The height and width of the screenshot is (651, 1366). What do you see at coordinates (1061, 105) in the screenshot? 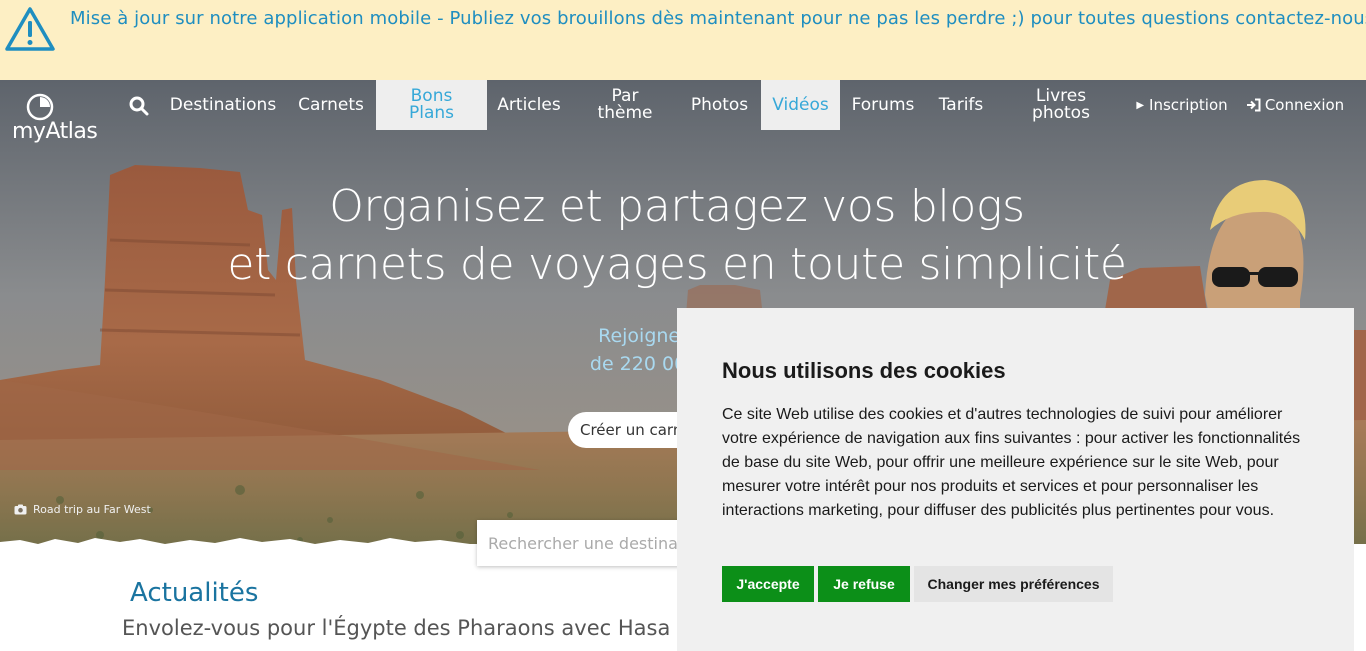
I see `nav-livres-photos: Livres photos` at bounding box center [1061, 105].